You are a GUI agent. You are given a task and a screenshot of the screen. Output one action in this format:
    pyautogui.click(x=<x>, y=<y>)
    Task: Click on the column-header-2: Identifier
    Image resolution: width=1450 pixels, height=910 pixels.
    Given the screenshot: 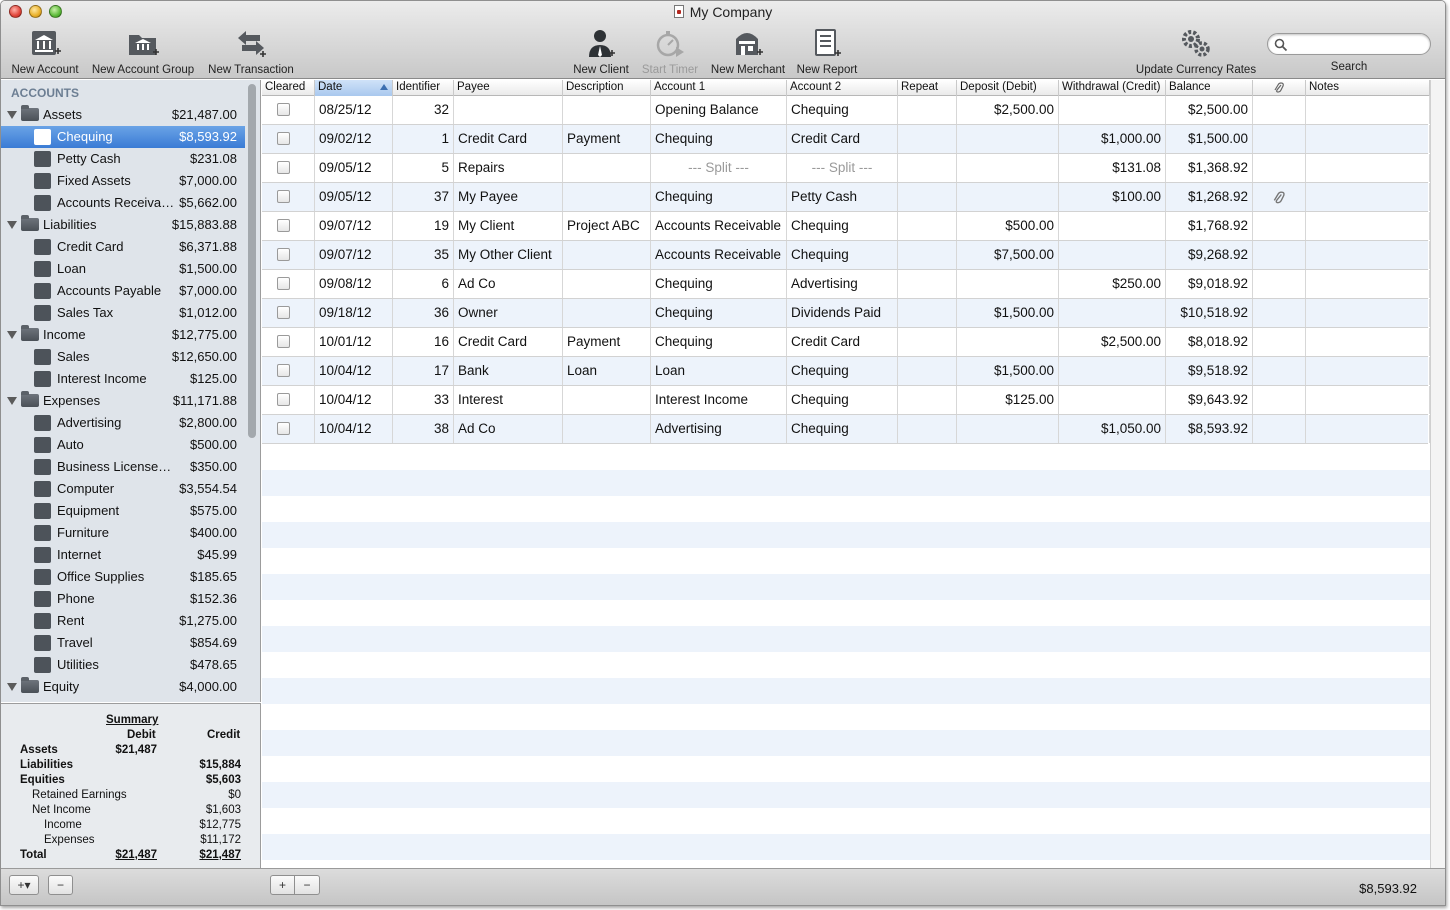 What is the action you would take?
    pyautogui.click(x=423, y=88)
    